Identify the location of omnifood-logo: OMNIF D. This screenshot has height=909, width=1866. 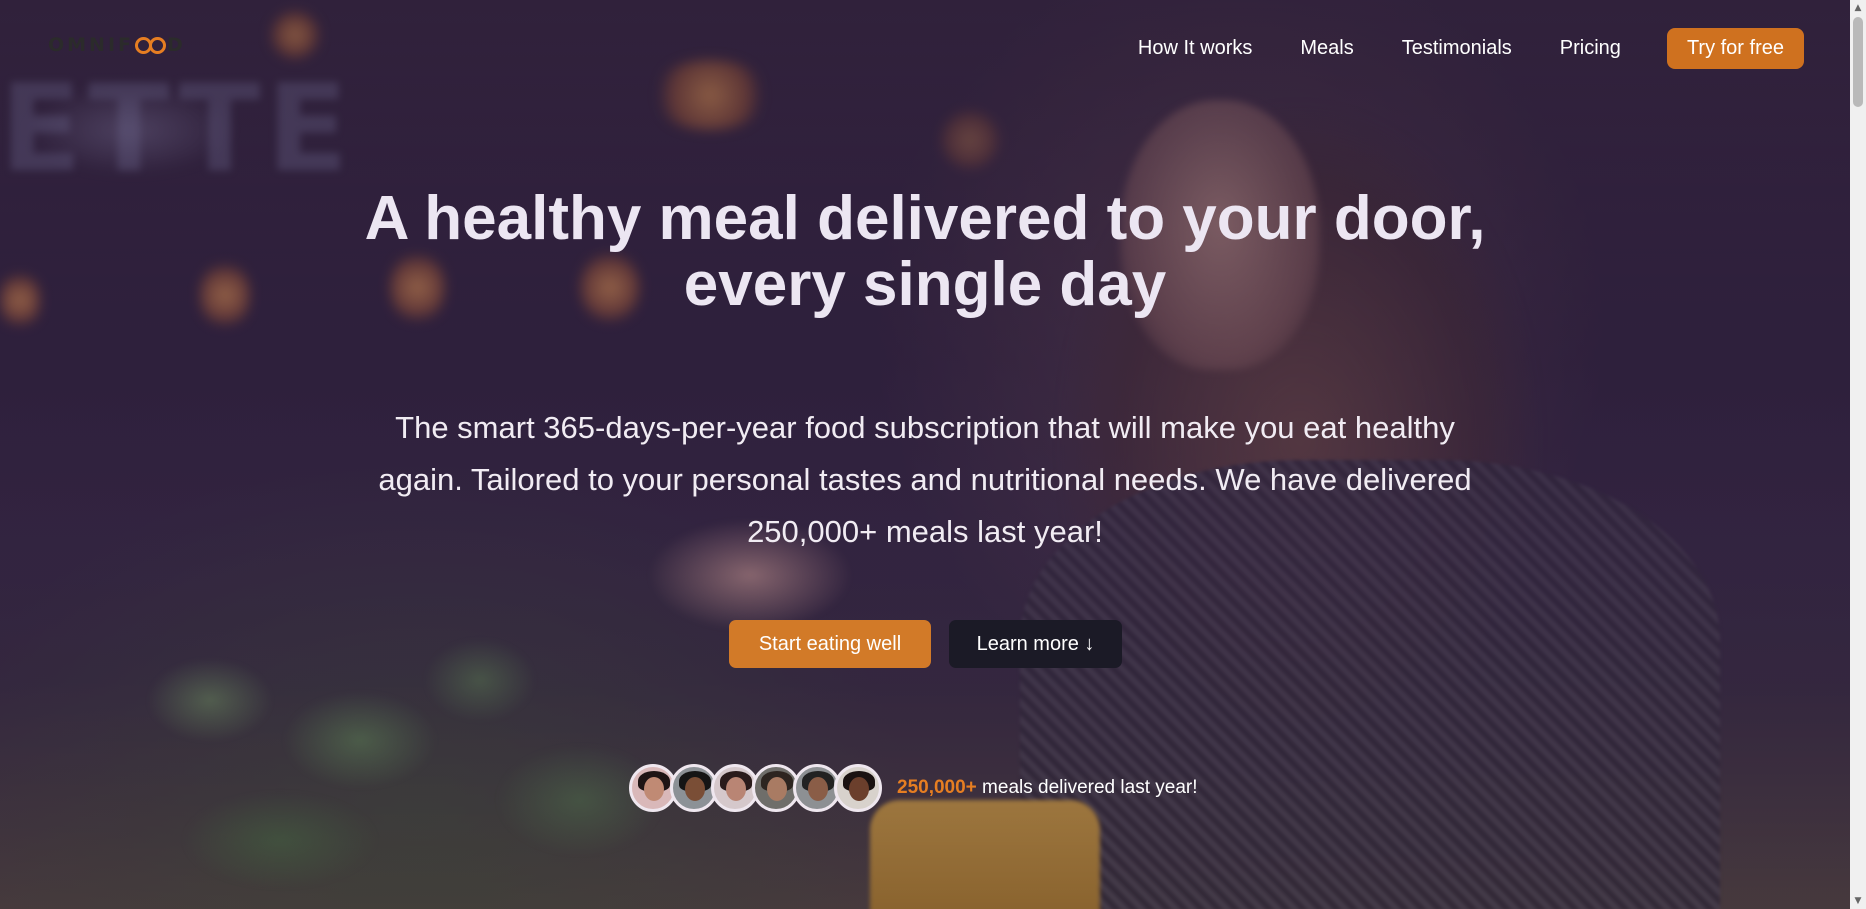
(117, 45).